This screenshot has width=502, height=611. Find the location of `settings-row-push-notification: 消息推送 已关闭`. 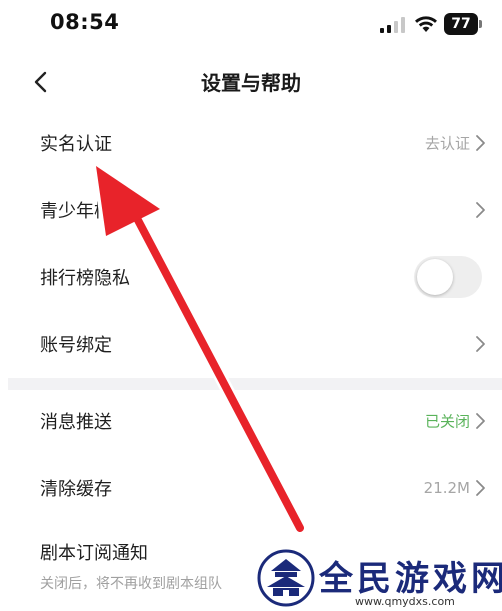

settings-row-push-notification: 消息推送 已关闭 is located at coordinates (251, 421).